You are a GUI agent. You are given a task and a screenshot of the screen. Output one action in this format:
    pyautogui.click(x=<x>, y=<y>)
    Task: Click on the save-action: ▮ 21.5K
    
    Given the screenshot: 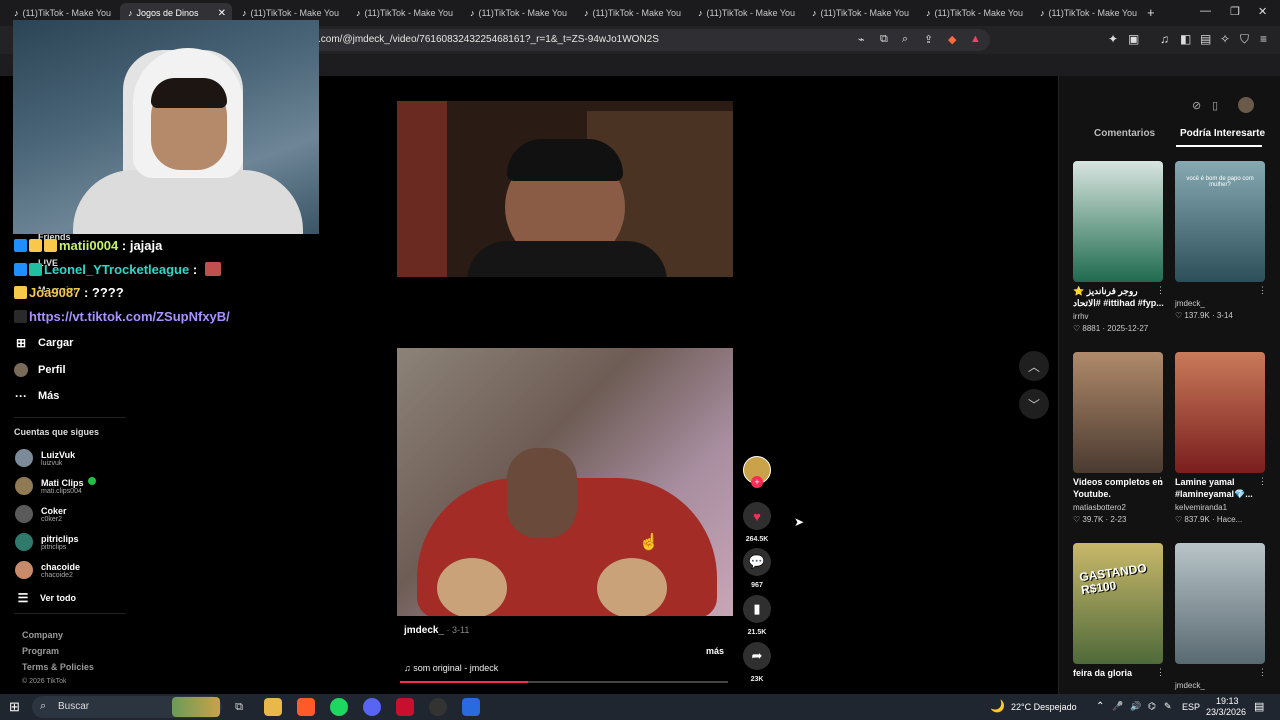 What is the action you would take?
    pyautogui.click(x=757, y=615)
    